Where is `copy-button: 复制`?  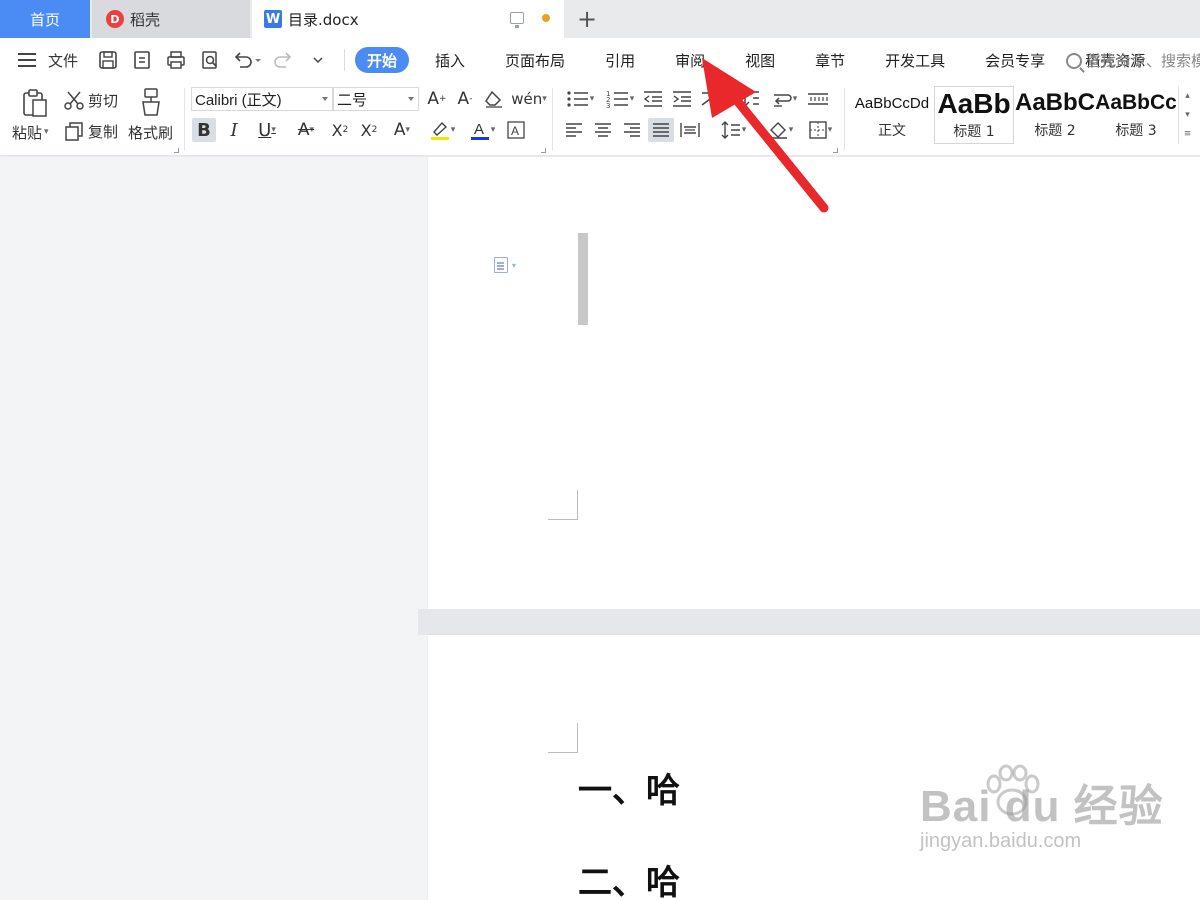
copy-button: 复制 is located at coordinates (103, 131).